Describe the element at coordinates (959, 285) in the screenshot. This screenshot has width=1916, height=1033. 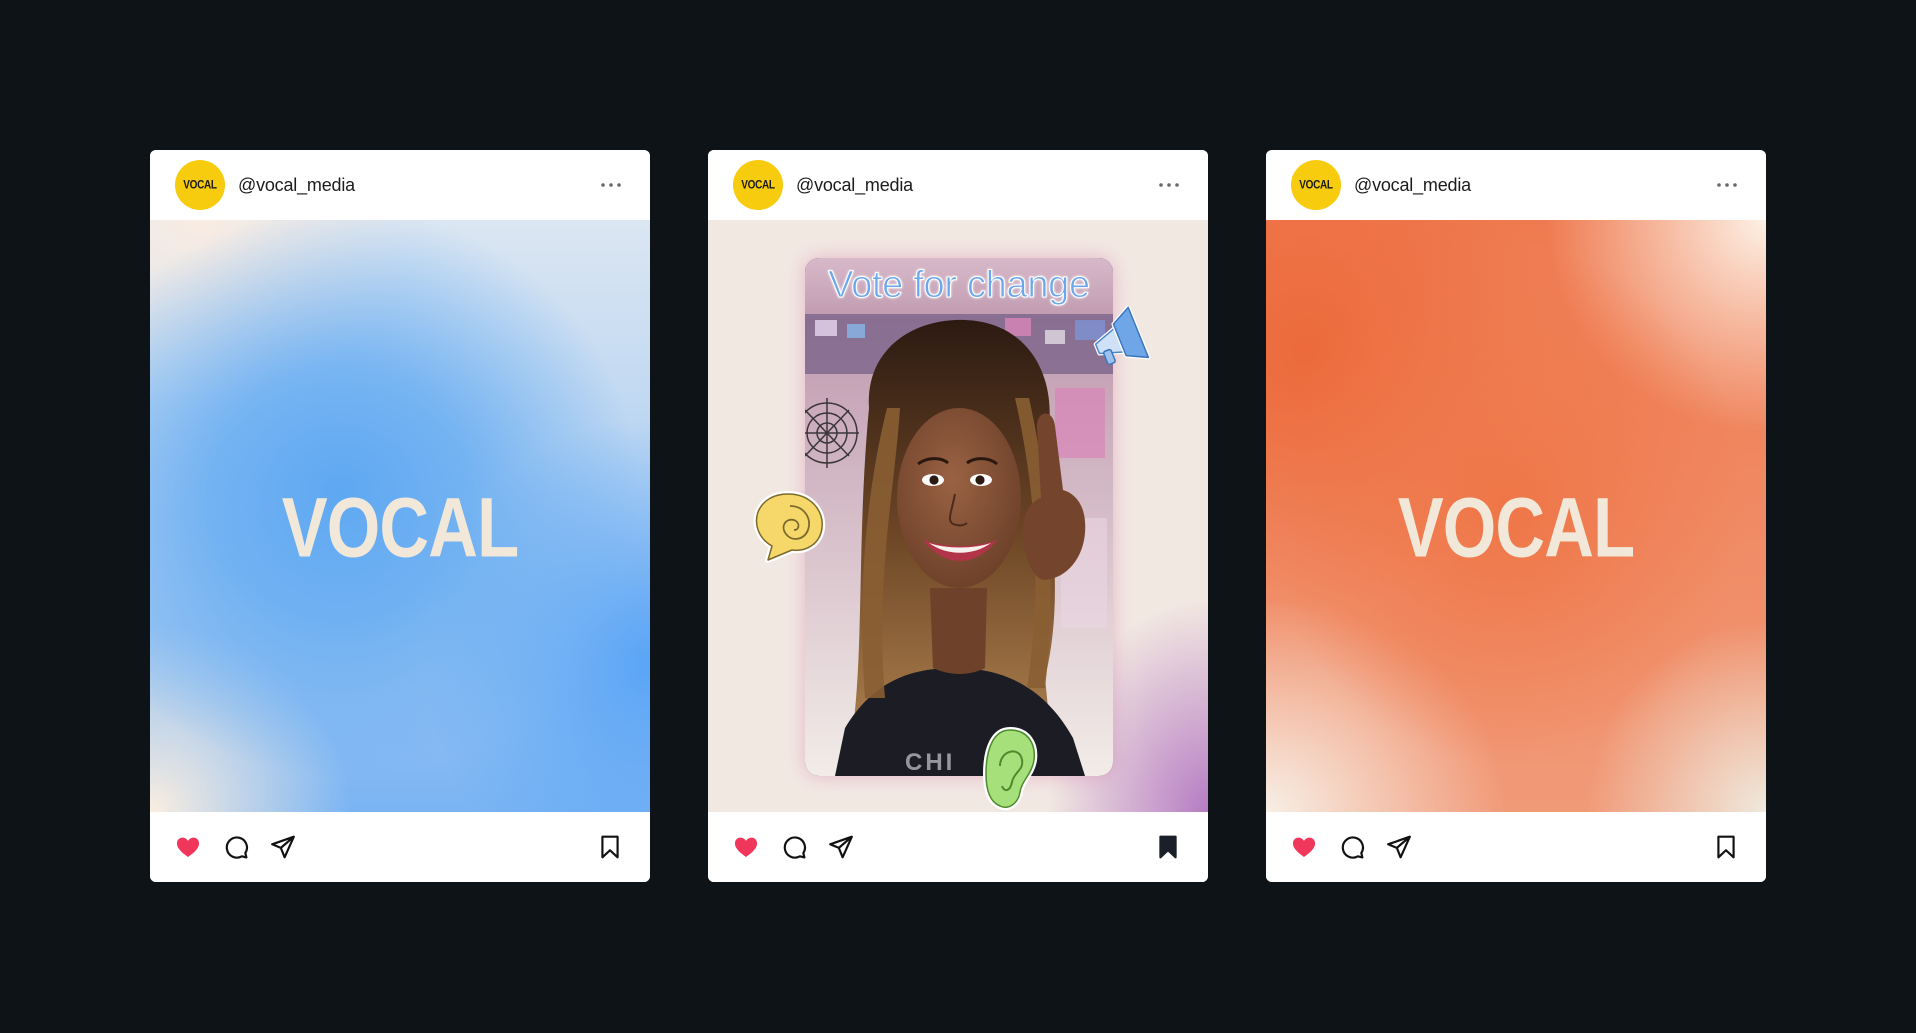
I see `video-caption: Vote for change` at that location.